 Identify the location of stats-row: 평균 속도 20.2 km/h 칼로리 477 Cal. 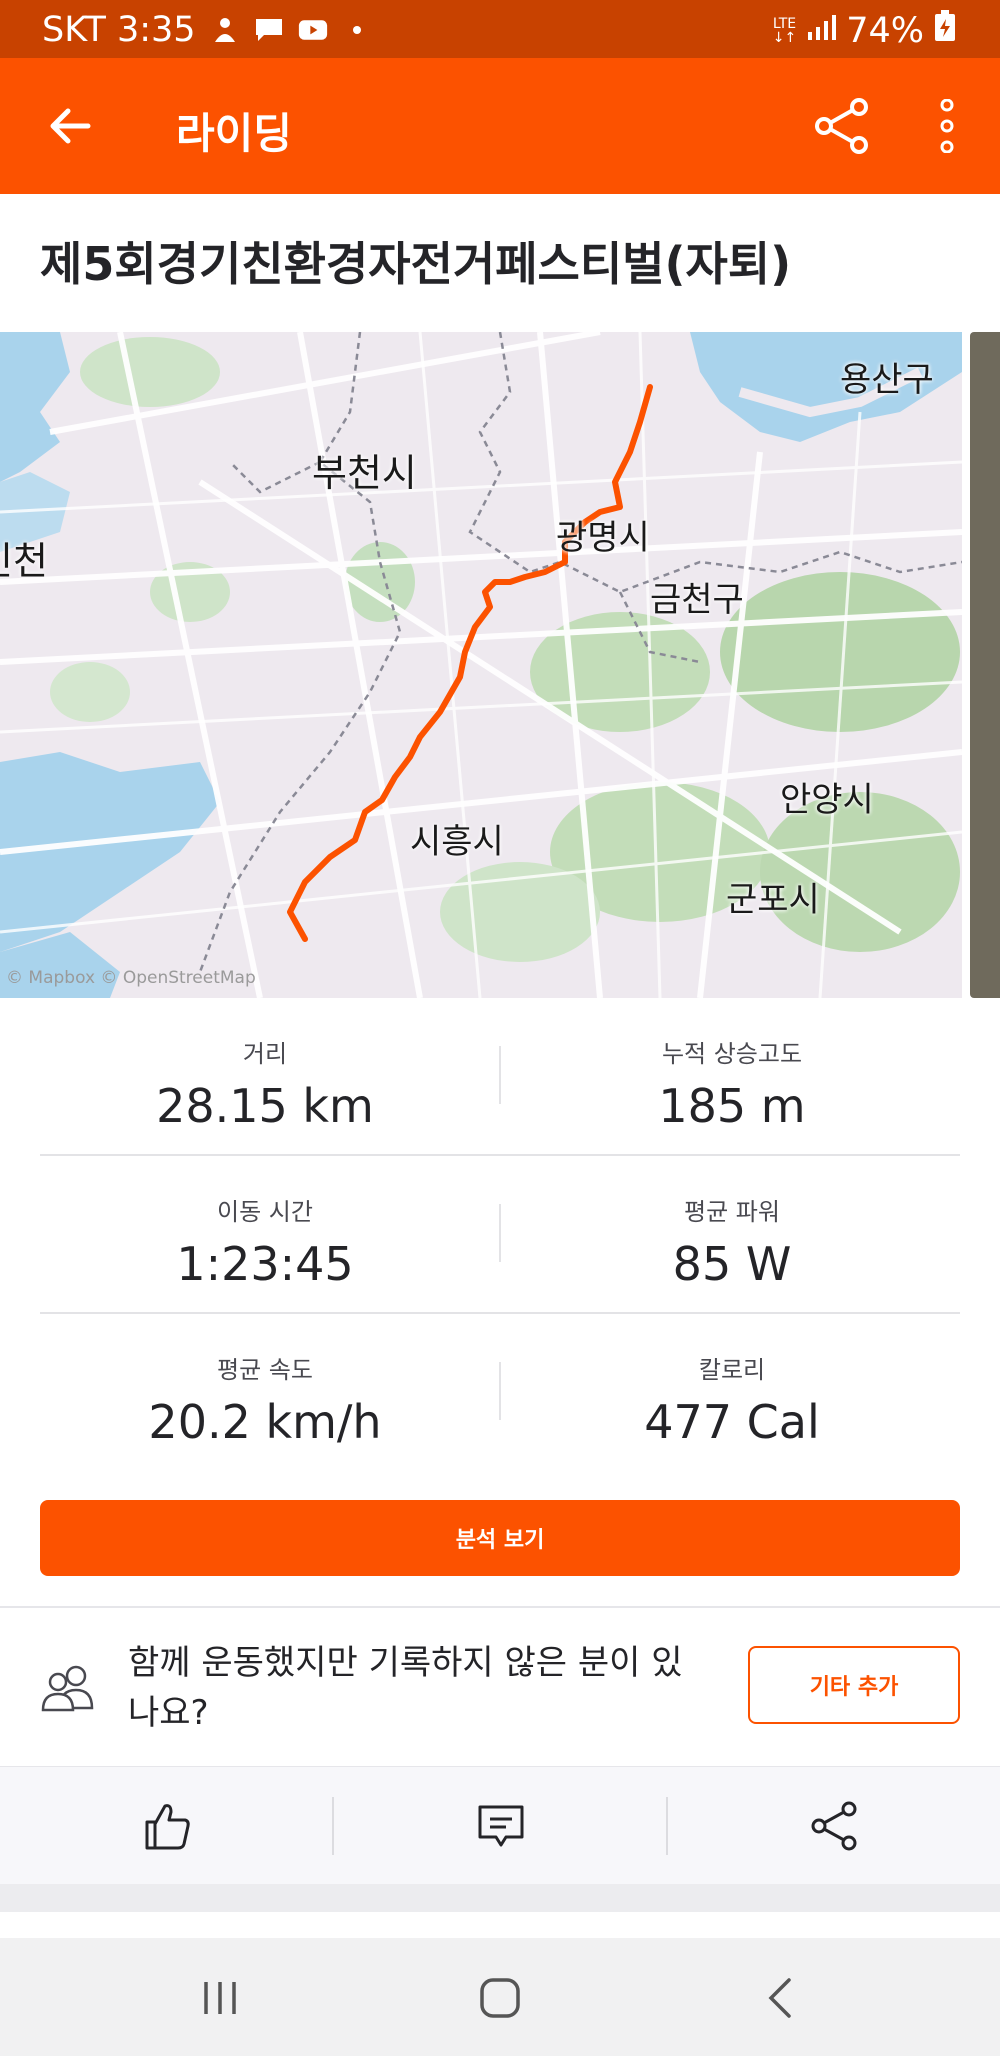
(500, 1393).